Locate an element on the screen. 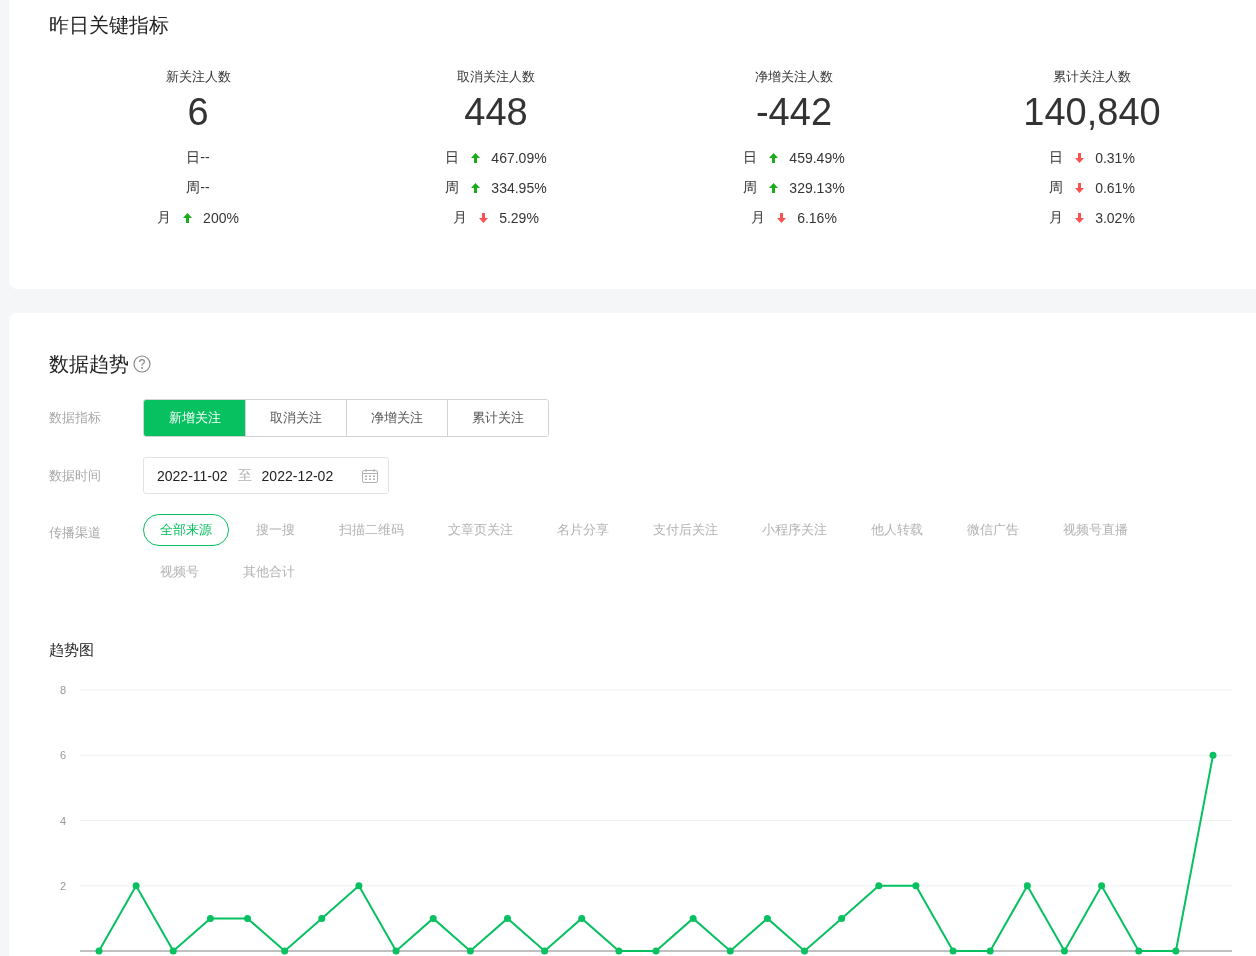  metric-value: -442 is located at coordinates (794, 112).